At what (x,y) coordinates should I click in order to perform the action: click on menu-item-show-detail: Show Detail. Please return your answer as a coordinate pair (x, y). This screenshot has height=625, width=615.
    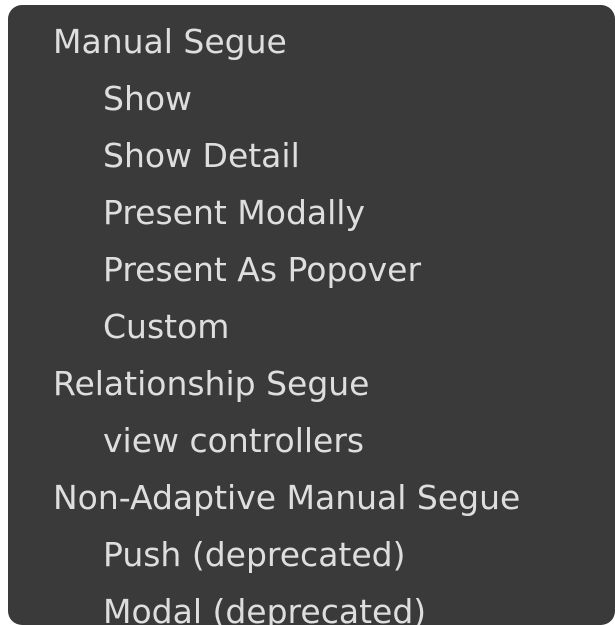
    Looking at the image, I should click on (311, 155).